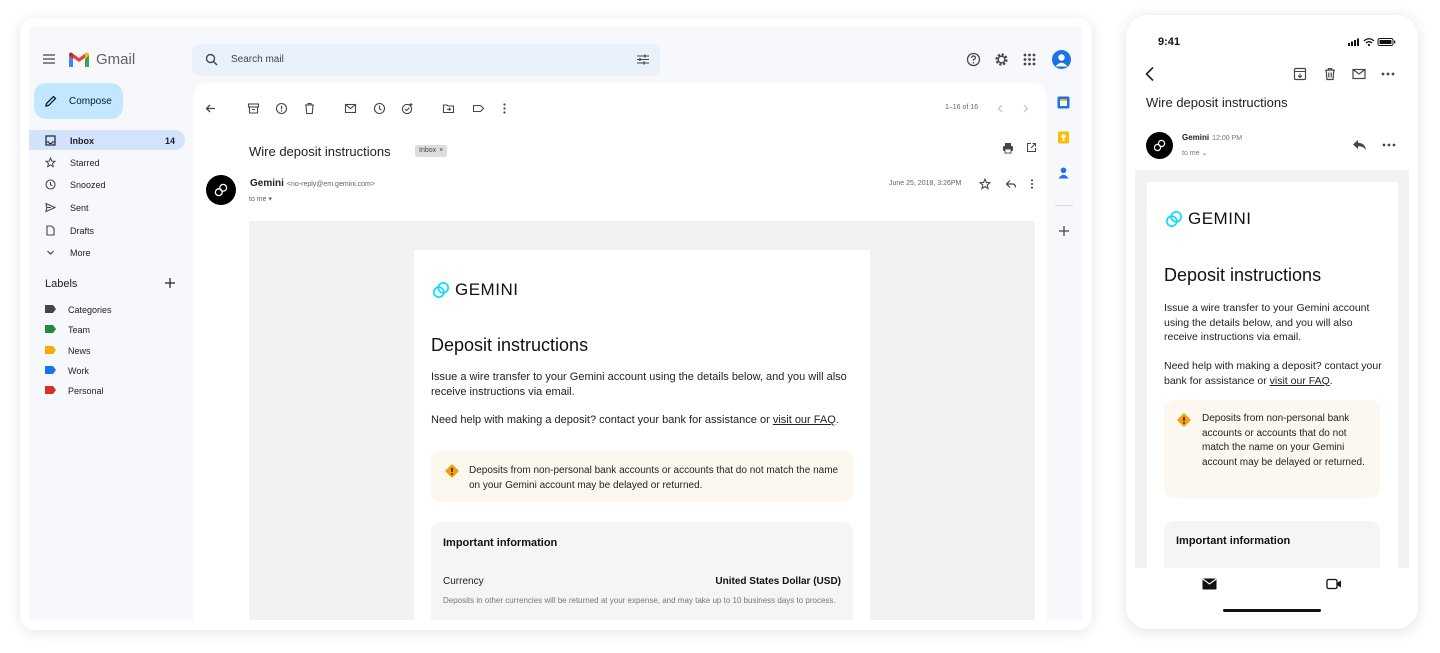 Image resolution: width=1440 pixels, height=653 pixels. What do you see at coordinates (1209, 584) in the screenshot?
I see `mail-tab-icon` at bounding box center [1209, 584].